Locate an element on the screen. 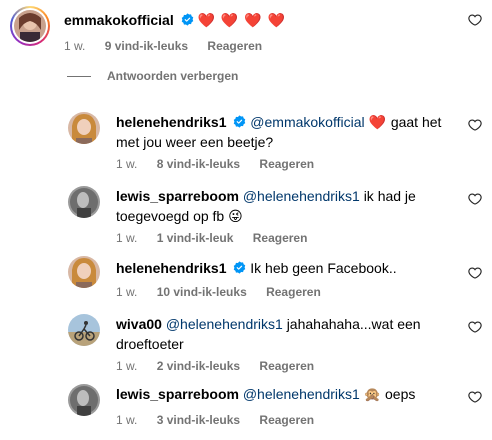 The image size is (492, 440). speak-no-evil-emoji: 🙊 is located at coordinates (372, 394).